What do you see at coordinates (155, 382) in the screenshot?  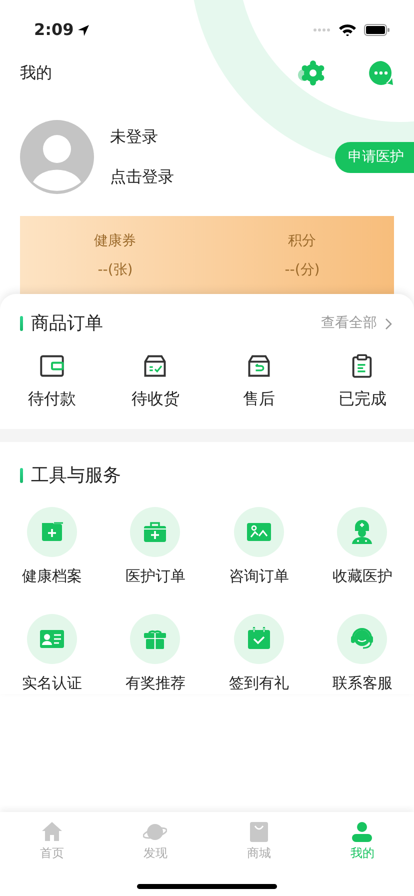 I see `order-status-link: 待收货` at bounding box center [155, 382].